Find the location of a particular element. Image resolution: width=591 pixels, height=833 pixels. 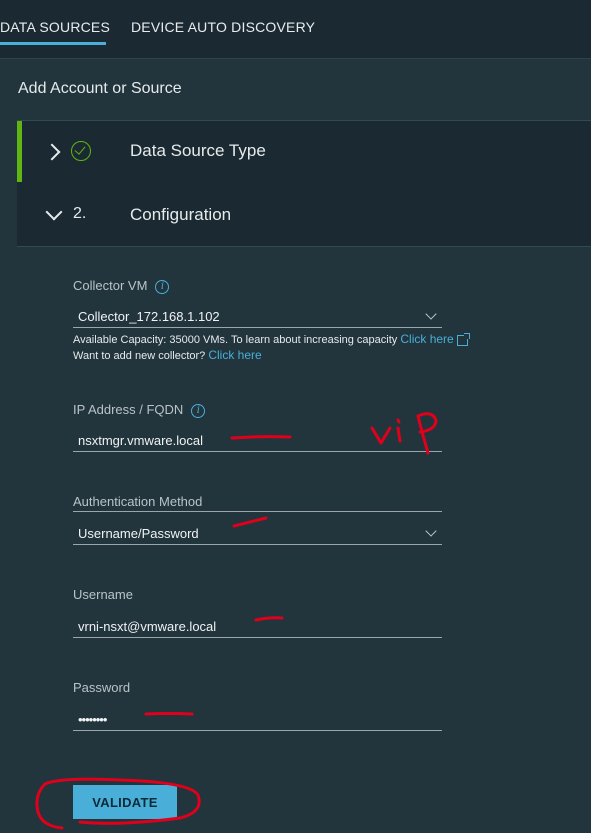

step-complete-accent is located at coordinates (19, 151).